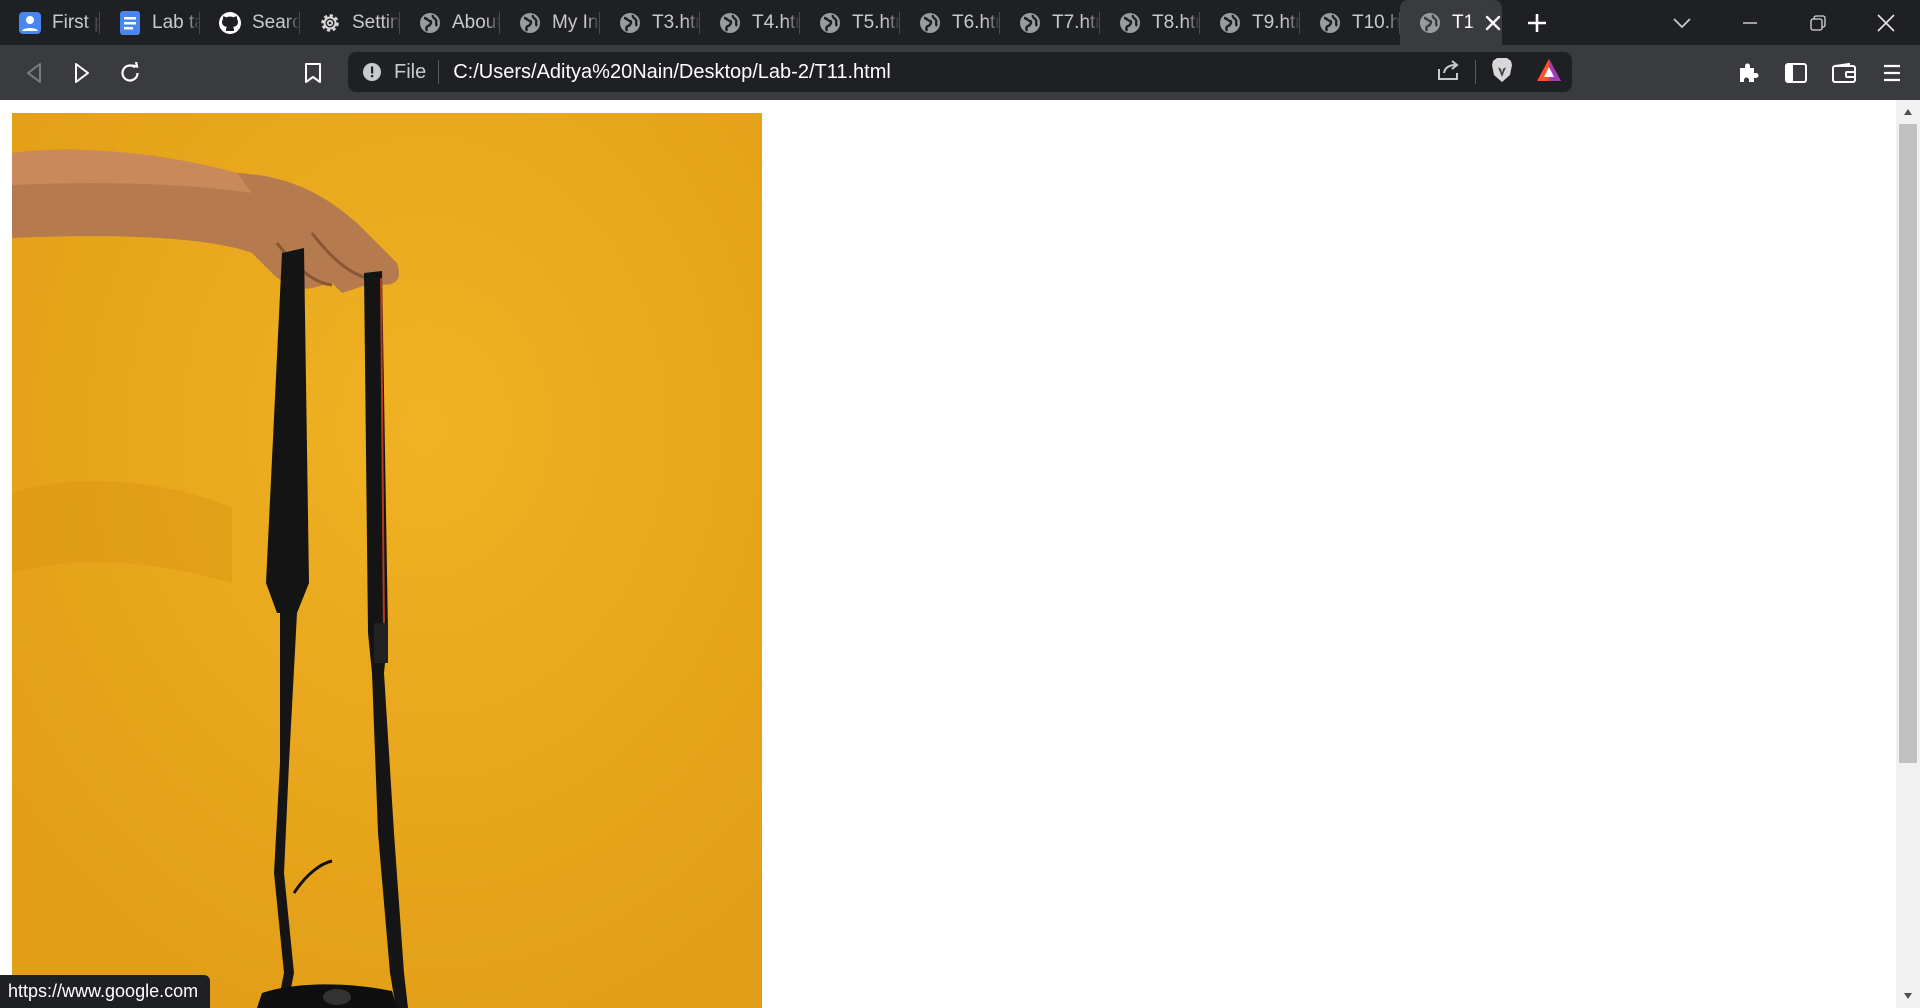  I want to click on tab-t4: T4.htr, so click(750, 22).